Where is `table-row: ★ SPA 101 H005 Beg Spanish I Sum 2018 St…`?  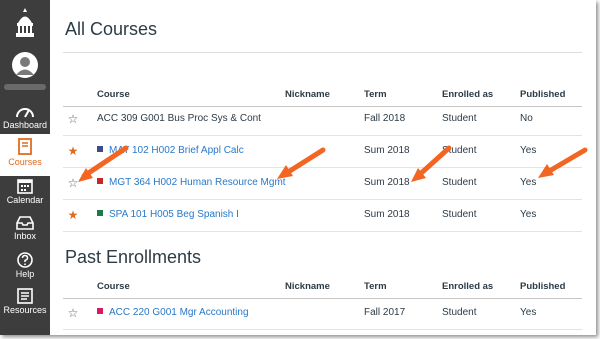
table-row: ★ SPA 101 H005 Beg Spanish I Sum 2018 St… is located at coordinates (322, 215).